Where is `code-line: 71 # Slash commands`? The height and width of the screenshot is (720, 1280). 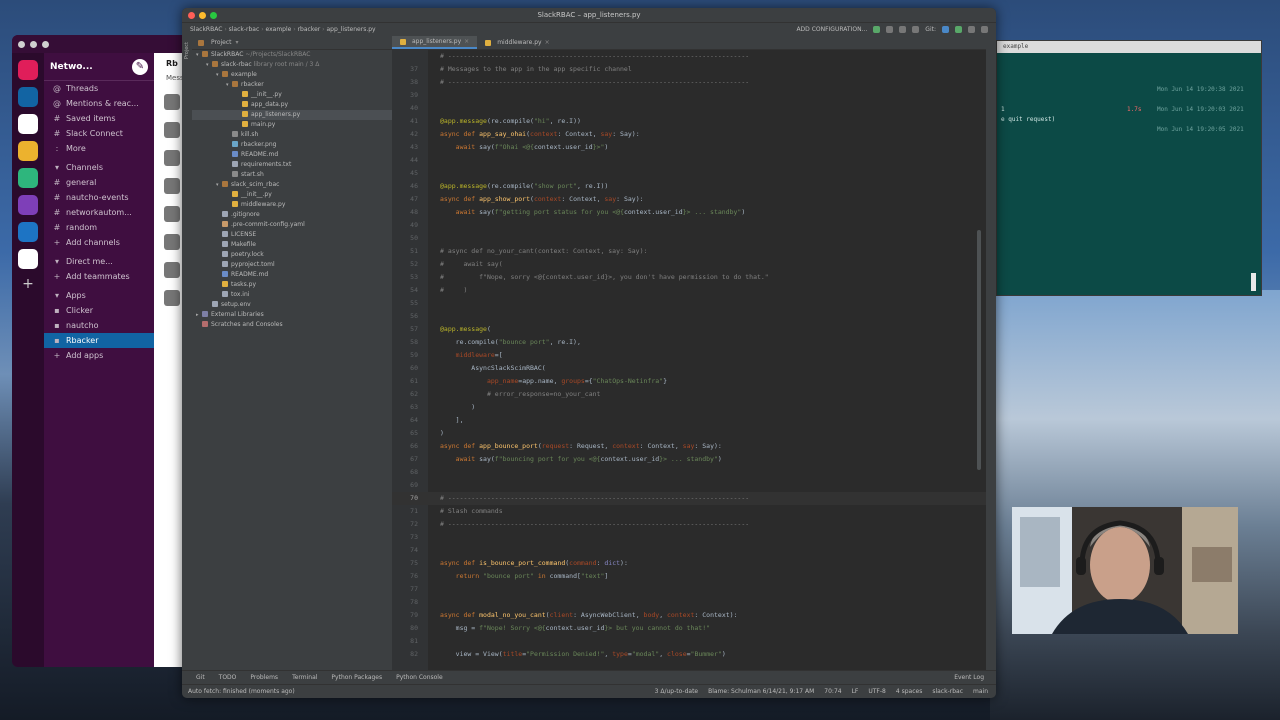 code-line: 71 # Slash commands is located at coordinates (689, 511).